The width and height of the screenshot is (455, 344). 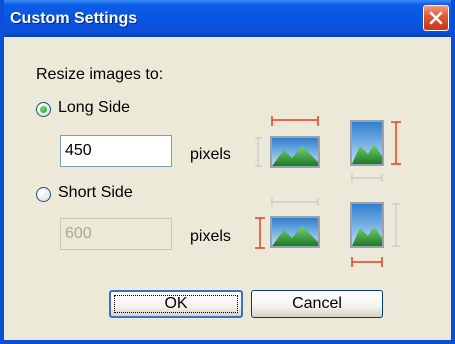 What do you see at coordinates (116, 234) in the screenshot?
I see `short-side-pixels-input: 600` at bounding box center [116, 234].